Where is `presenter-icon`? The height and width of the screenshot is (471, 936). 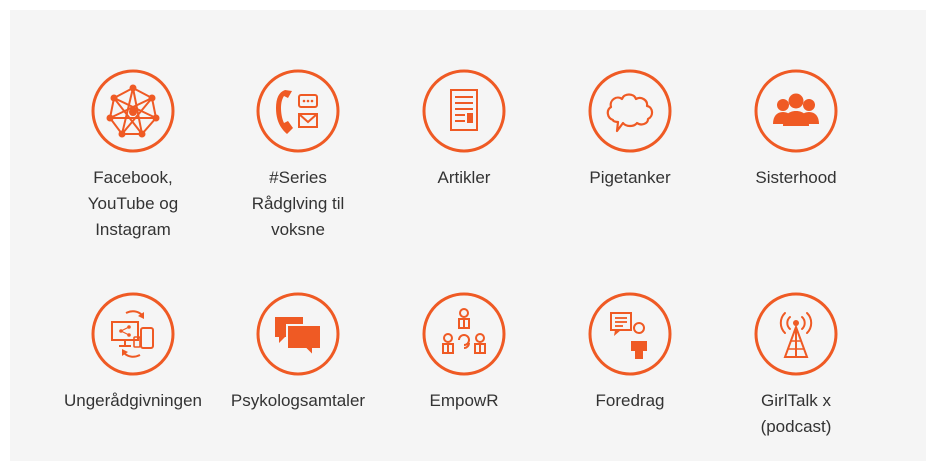
presenter-icon is located at coordinates (630, 334).